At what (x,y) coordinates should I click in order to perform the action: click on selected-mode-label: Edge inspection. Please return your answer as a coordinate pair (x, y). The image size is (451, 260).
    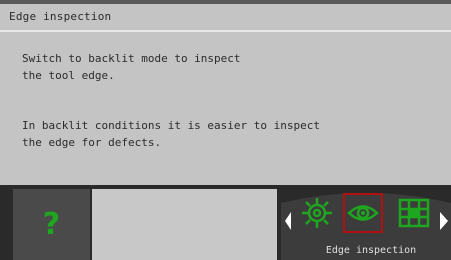
    Looking at the image, I should click on (371, 250).